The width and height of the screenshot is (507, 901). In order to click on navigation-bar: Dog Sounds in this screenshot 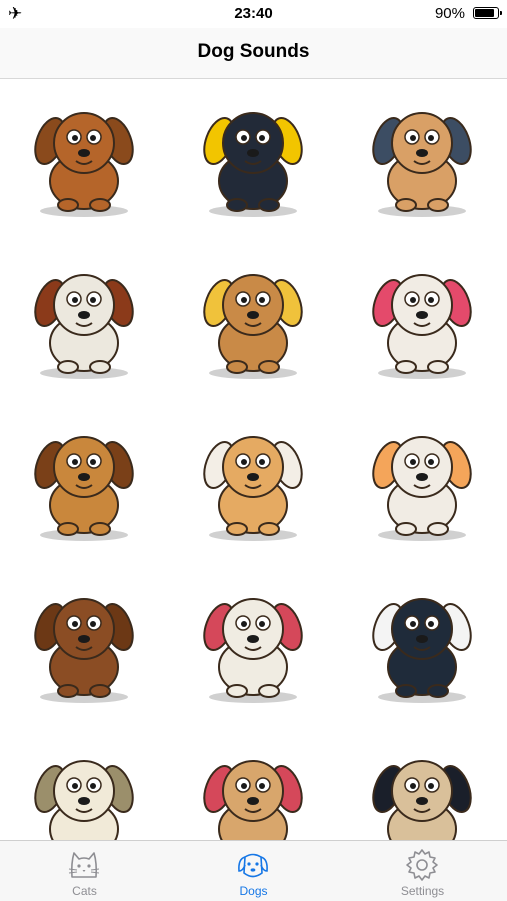, I will do `click(253, 53)`.